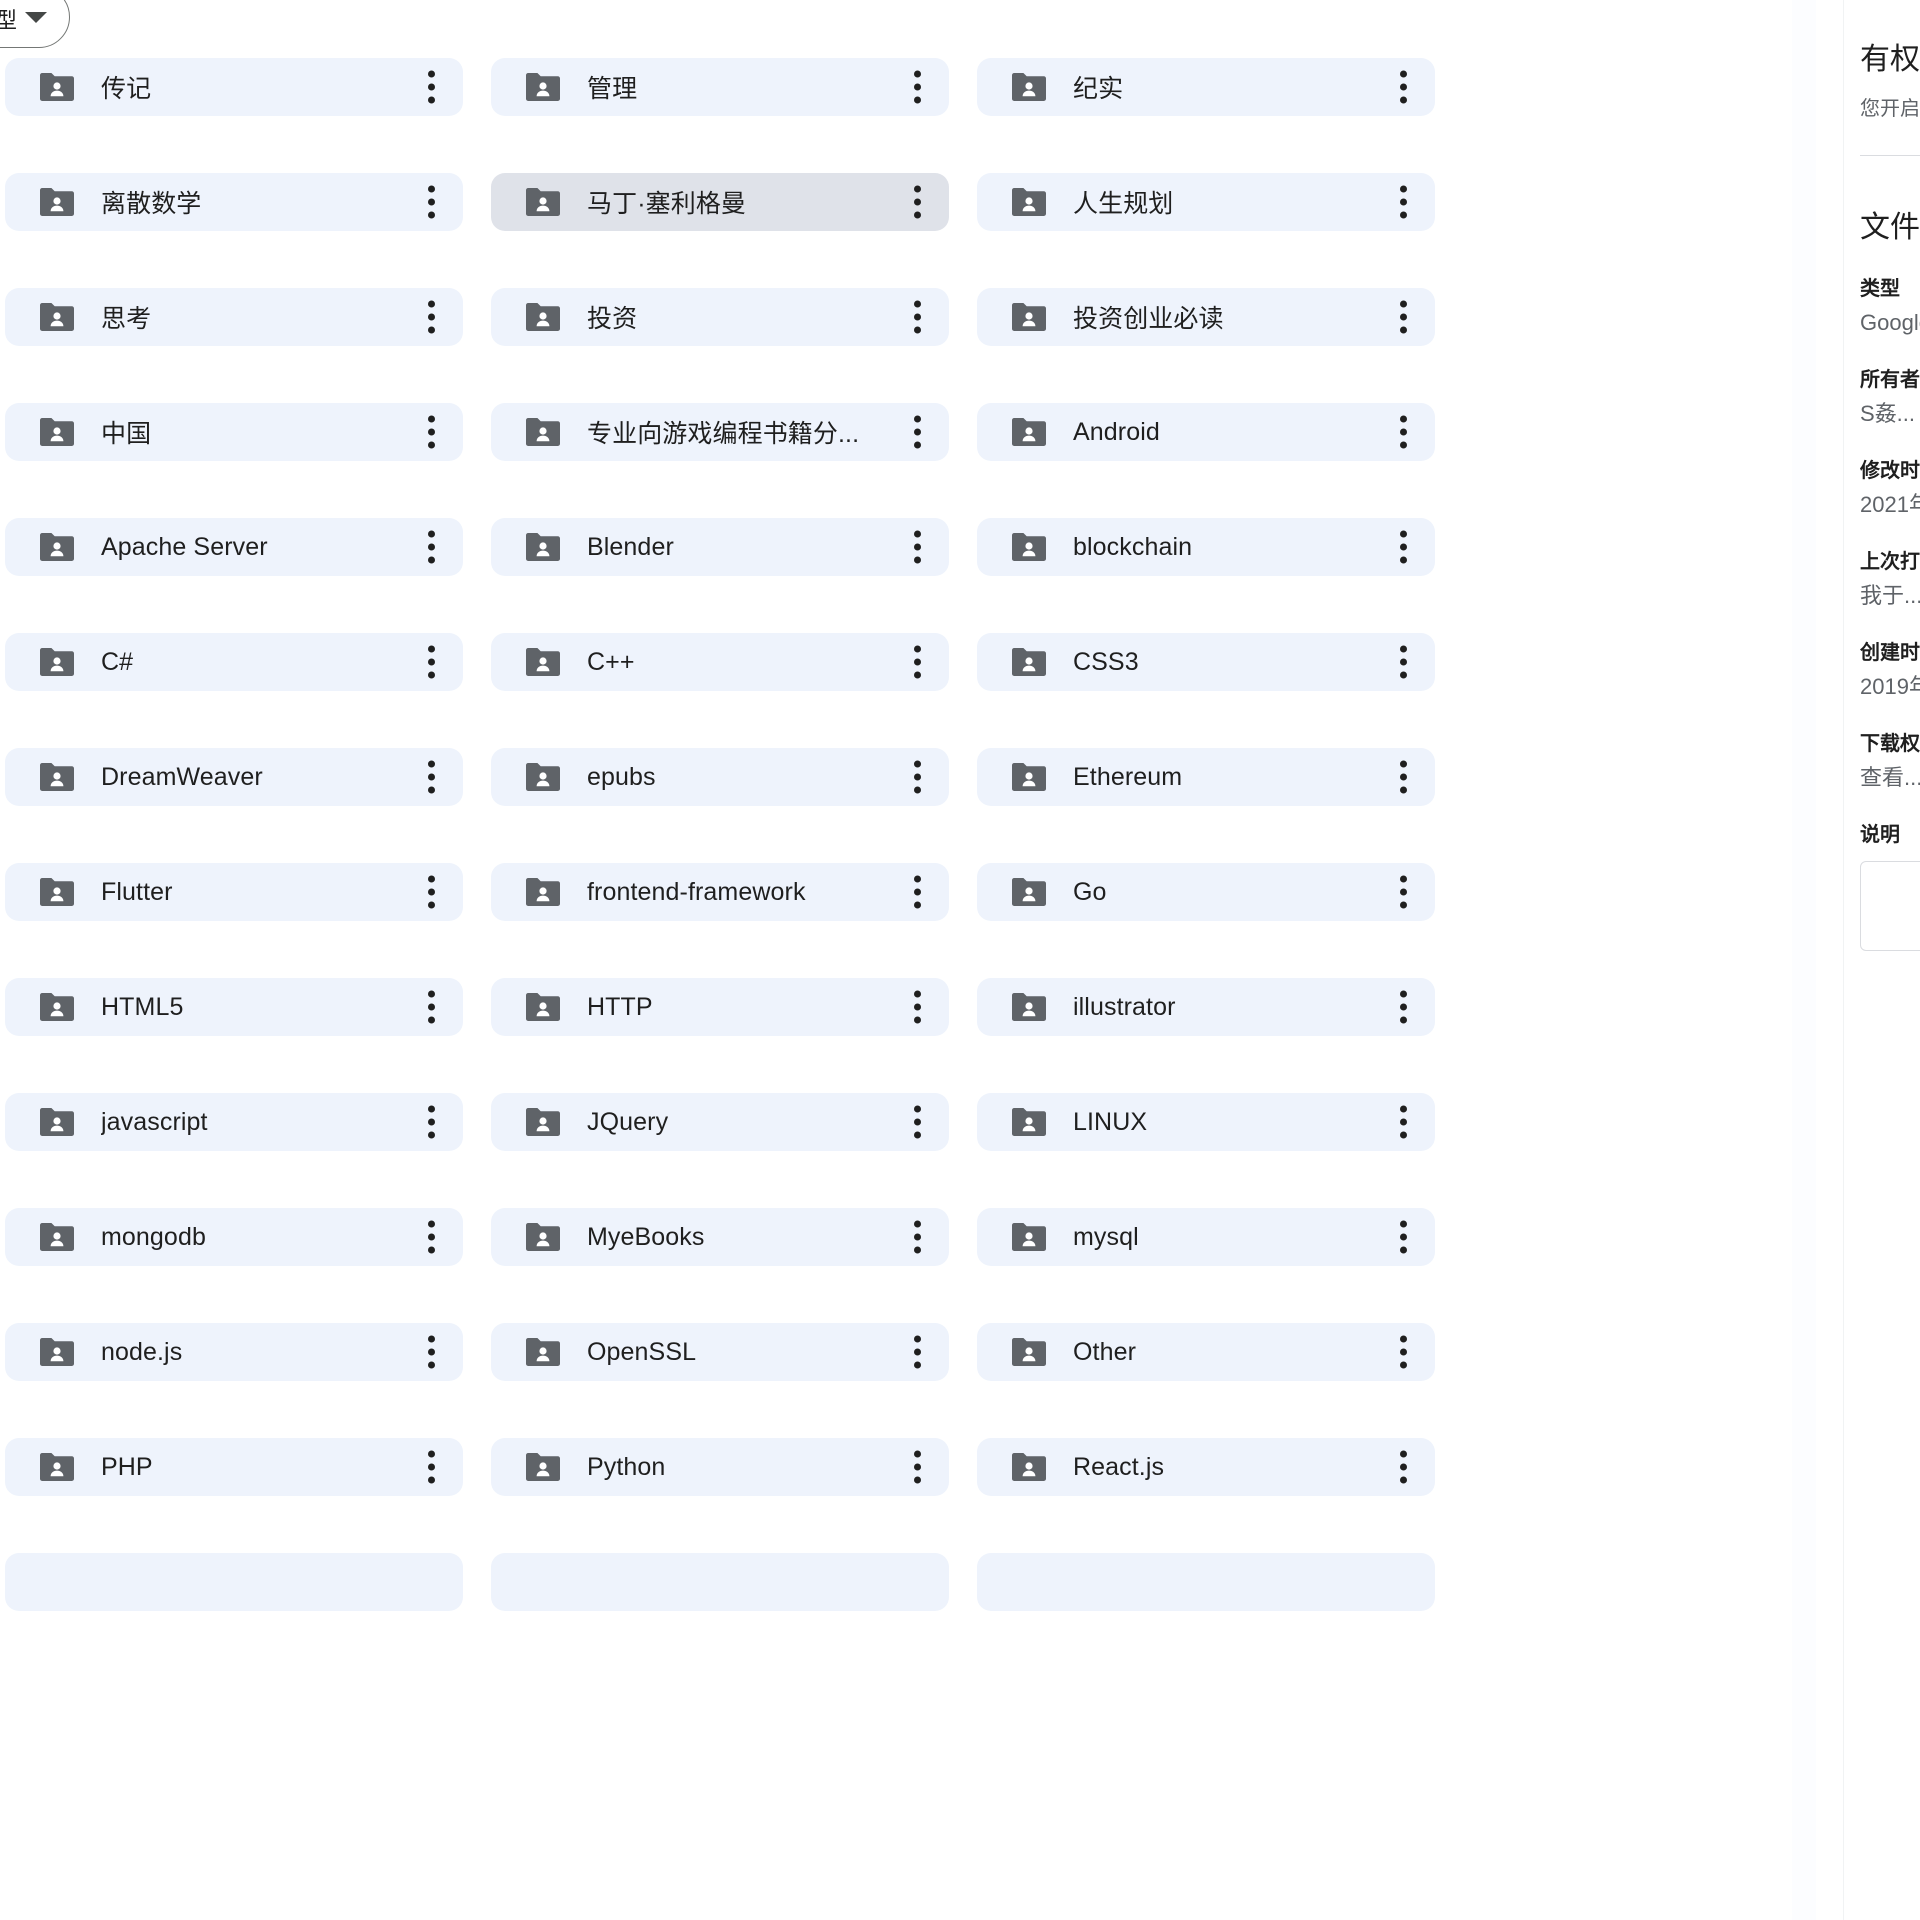 This screenshot has height=1920, width=1920. I want to click on folder-card: Python, so click(720, 1467).